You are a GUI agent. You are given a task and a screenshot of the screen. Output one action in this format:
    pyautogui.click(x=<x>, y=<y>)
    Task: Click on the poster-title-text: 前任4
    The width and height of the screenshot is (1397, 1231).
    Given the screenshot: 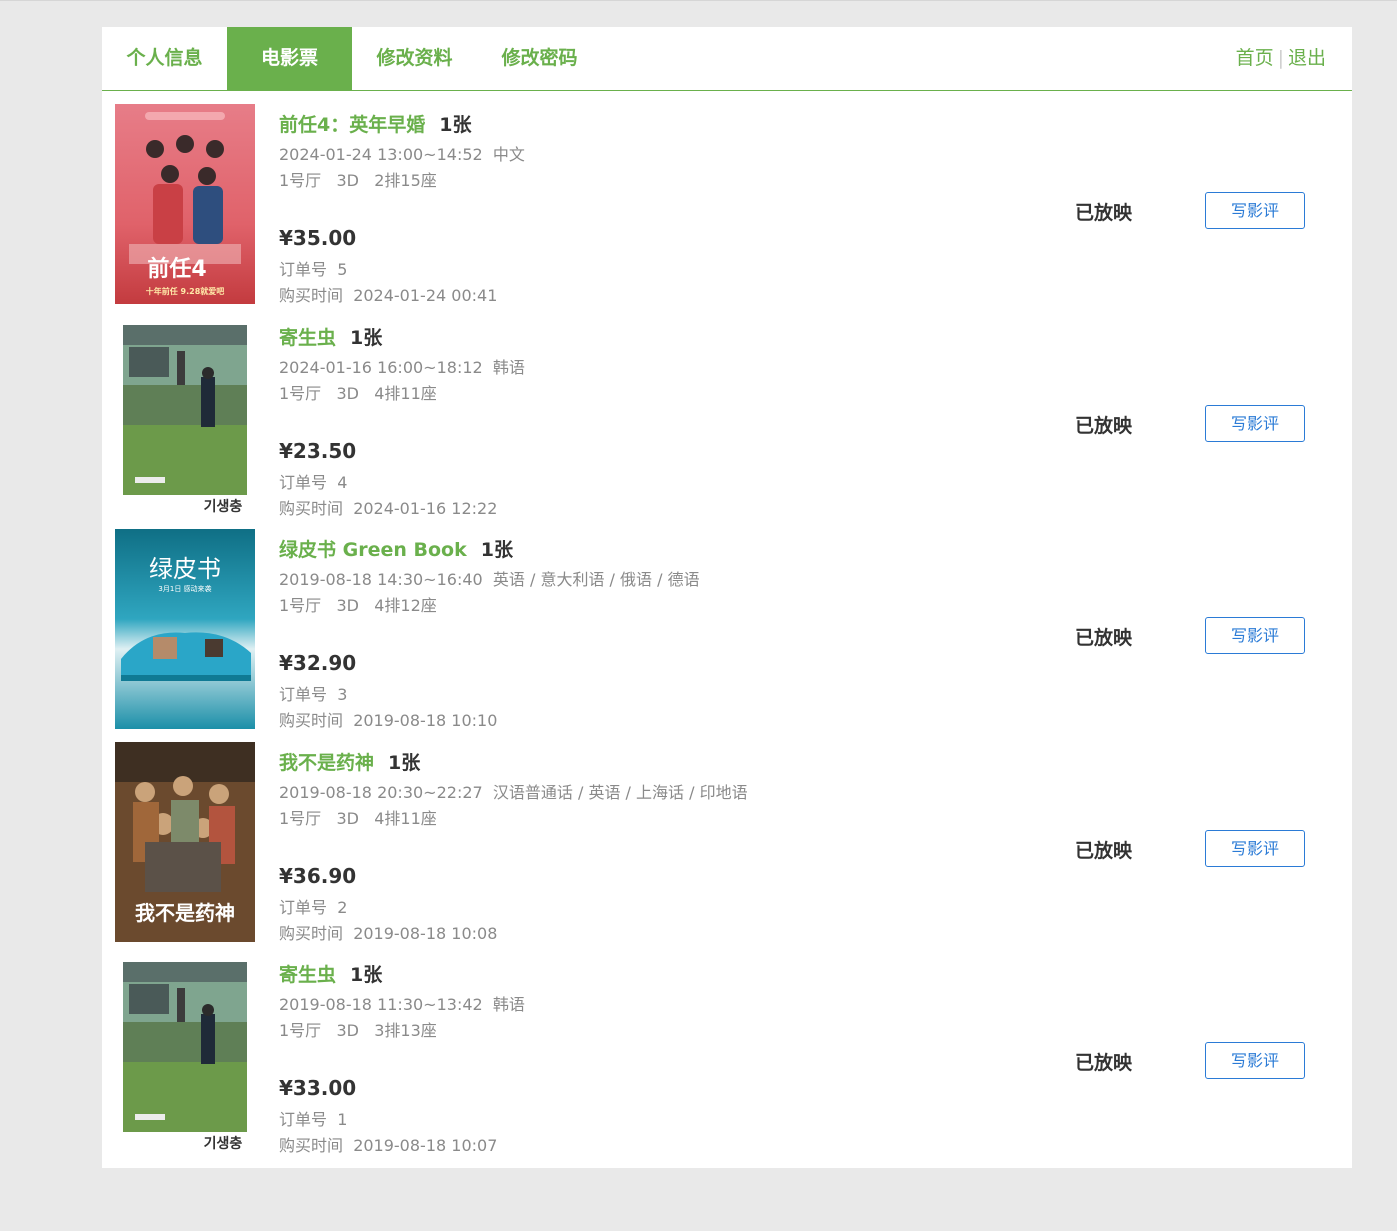 What is the action you would take?
    pyautogui.click(x=176, y=269)
    